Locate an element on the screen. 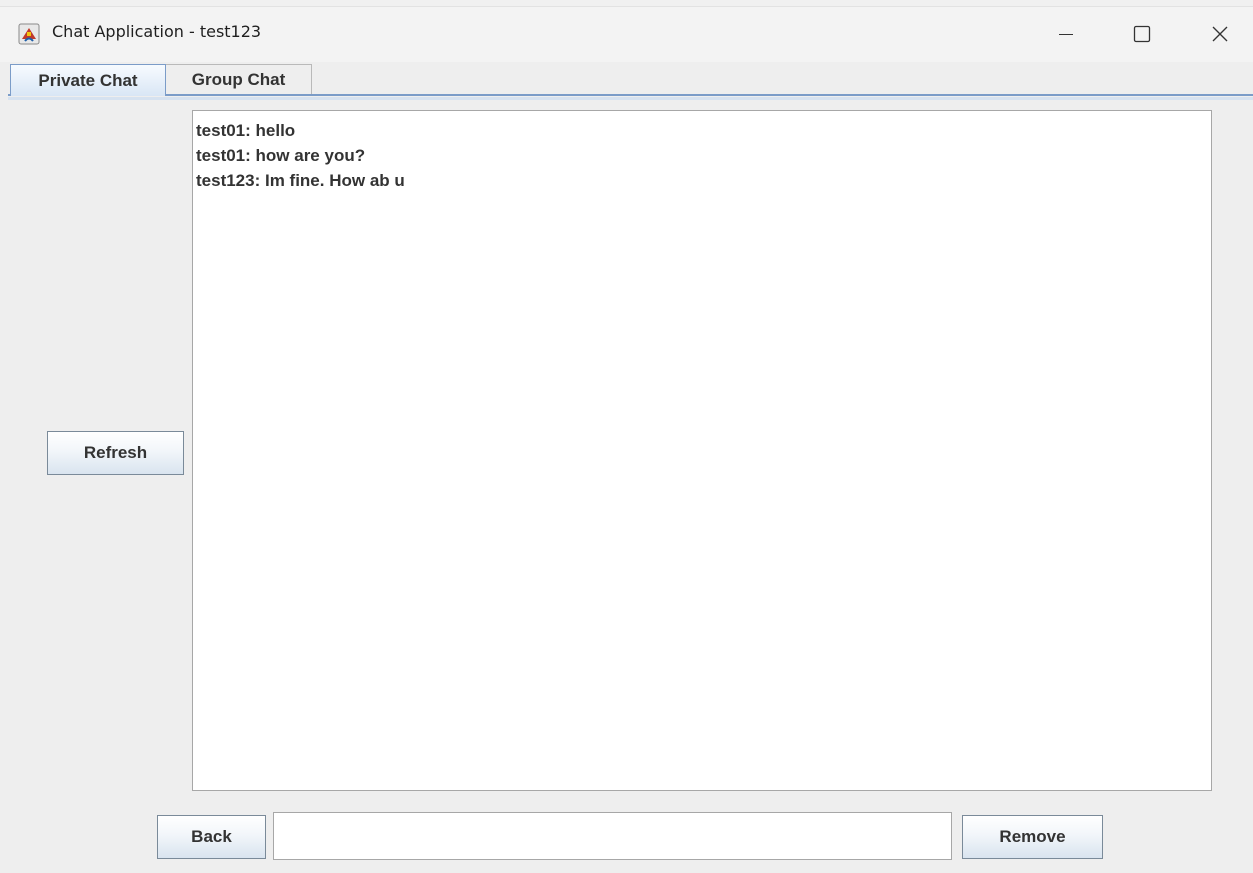  refresh-button: Refresh is located at coordinates (115, 453).